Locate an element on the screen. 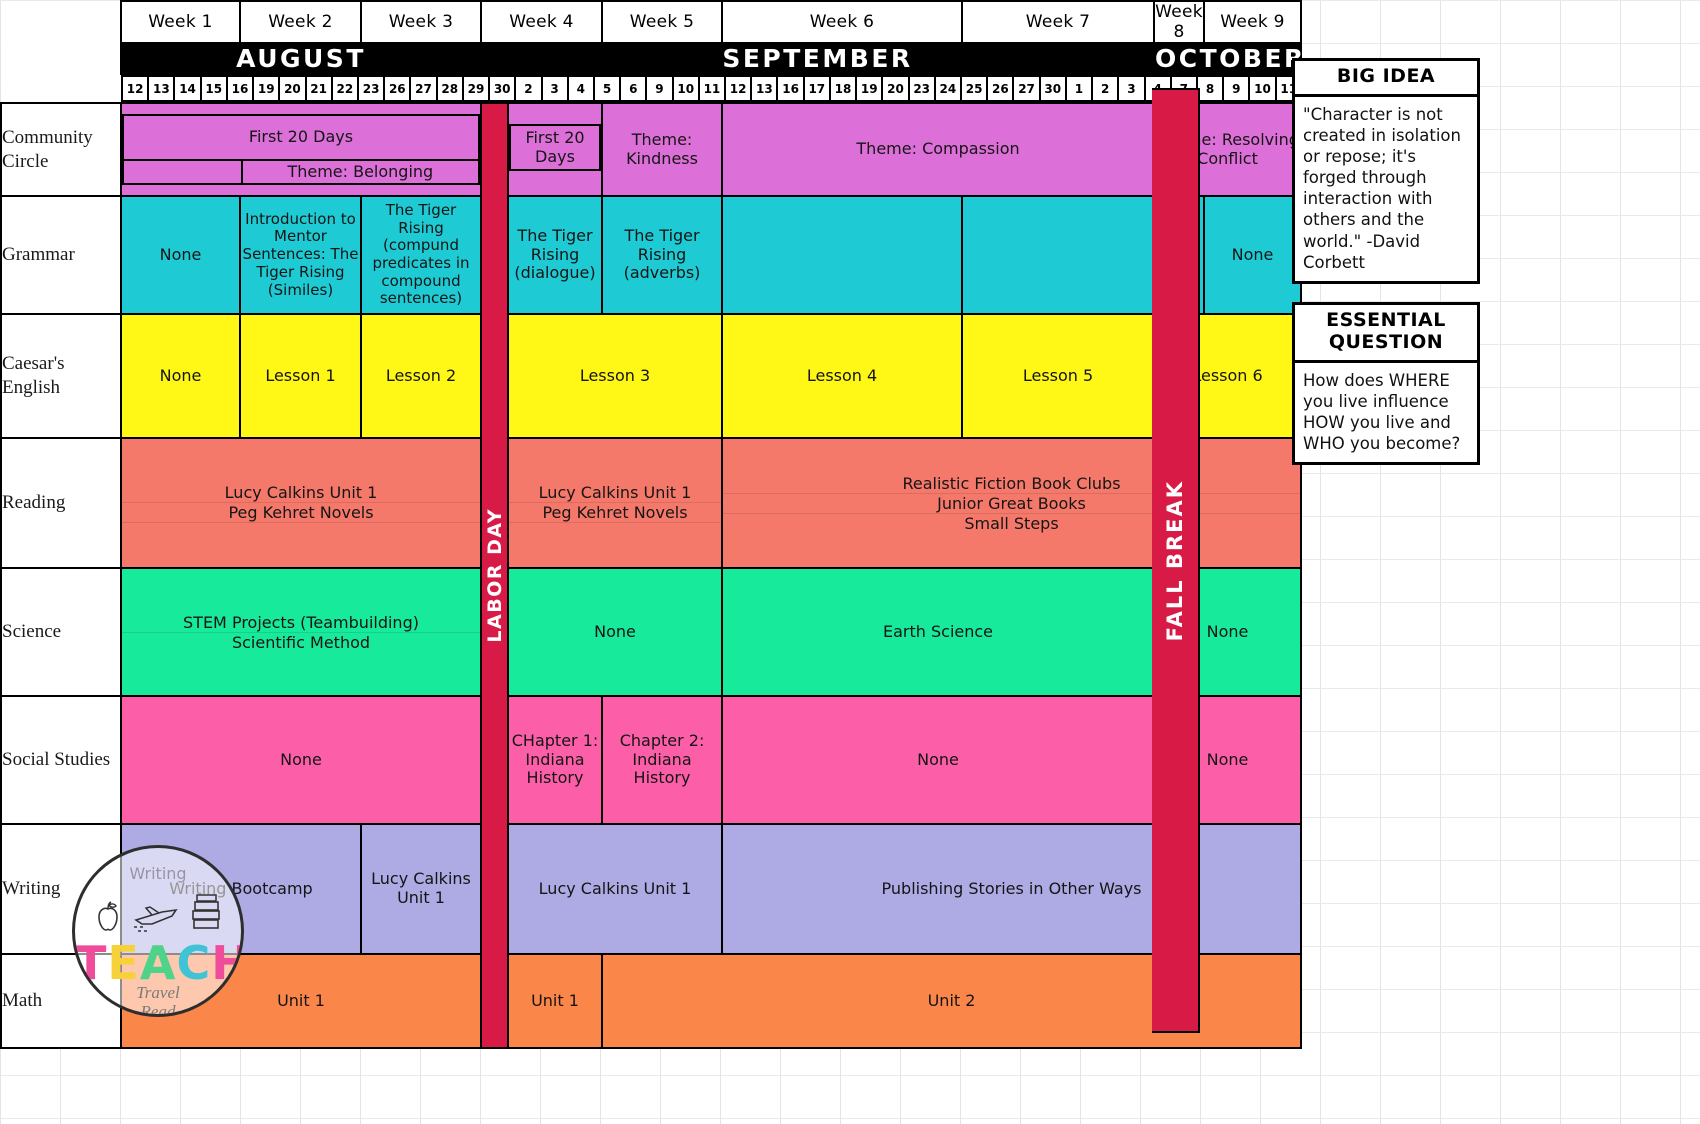  social-studies-week5: Chapter 2: Indiana History is located at coordinates (662, 760).